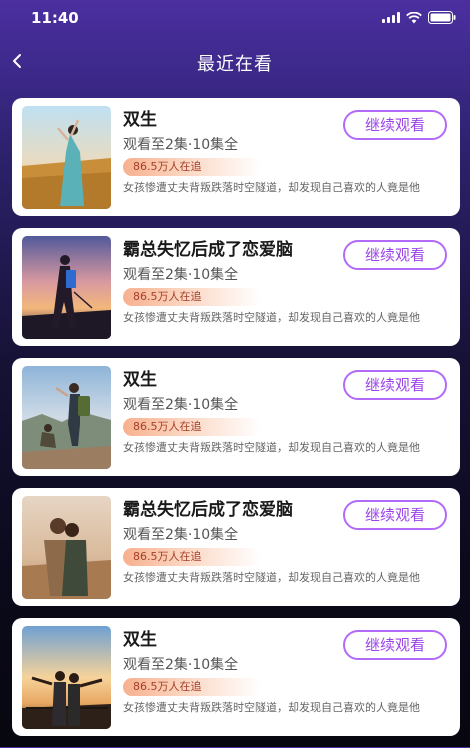 This screenshot has height=748, width=470. What do you see at coordinates (414, 17) in the screenshot?
I see `wifi-icon` at bounding box center [414, 17].